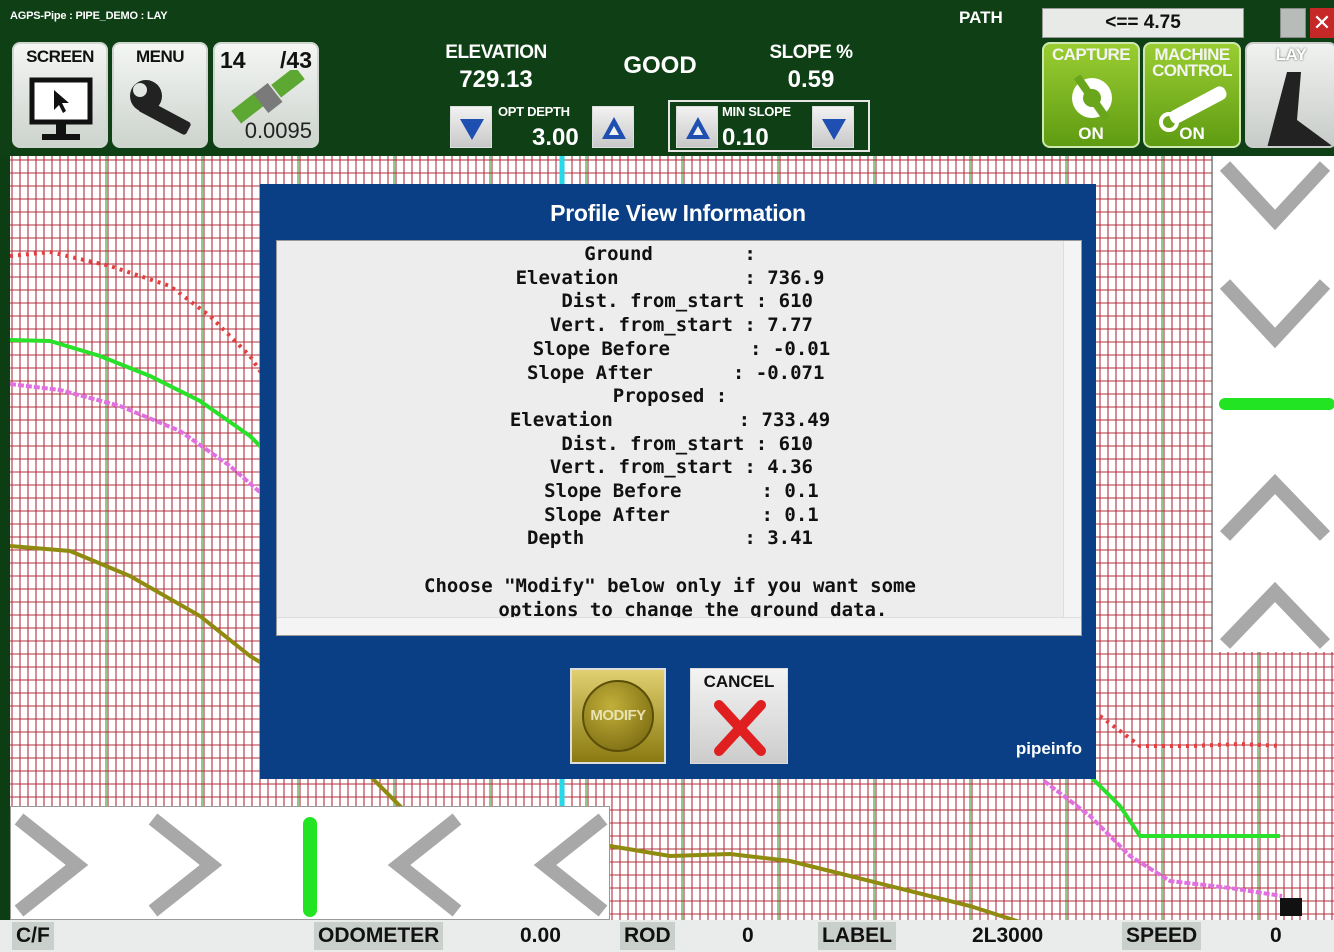 This screenshot has height=952, width=1334. I want to click on horizontal-scrollbar, so click(679, 626).